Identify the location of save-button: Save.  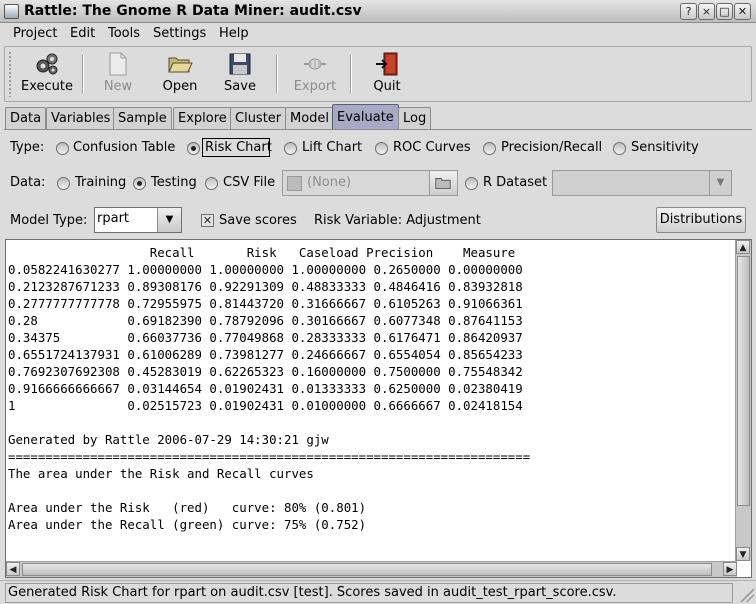
(240, 74).